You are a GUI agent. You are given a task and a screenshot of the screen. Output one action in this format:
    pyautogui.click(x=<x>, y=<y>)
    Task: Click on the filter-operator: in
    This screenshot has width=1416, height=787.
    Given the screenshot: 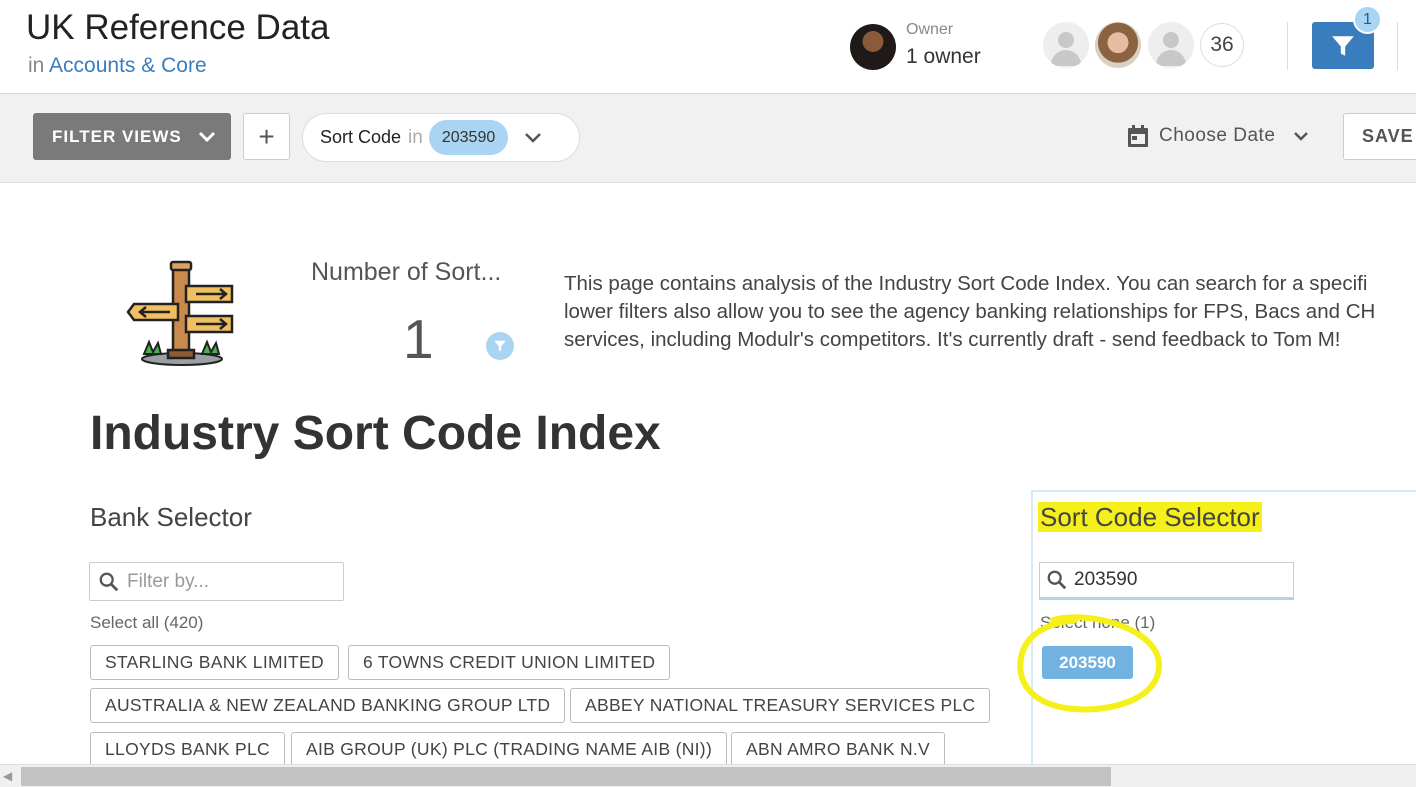 What is the action you would take?
    pyautogui.click(x=415, y=137)
    